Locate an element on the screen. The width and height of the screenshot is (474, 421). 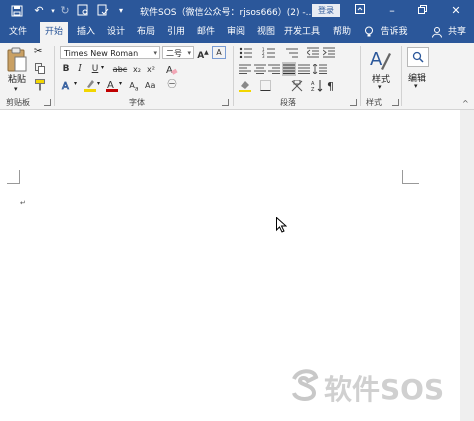
clear-formatting-icon: A is located at coordinates (172, 70).